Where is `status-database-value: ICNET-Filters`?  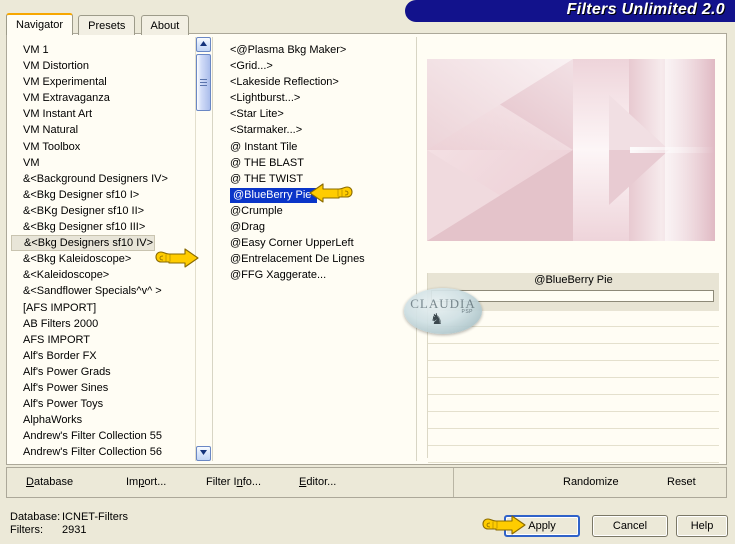 status-database-value: ICNET-Filters is located at coordinates (95, 517).